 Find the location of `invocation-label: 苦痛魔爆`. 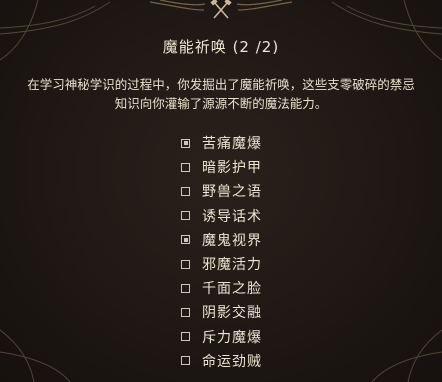

invocation-label: 苦痛魔爆 is located at coordinates (232, 144).